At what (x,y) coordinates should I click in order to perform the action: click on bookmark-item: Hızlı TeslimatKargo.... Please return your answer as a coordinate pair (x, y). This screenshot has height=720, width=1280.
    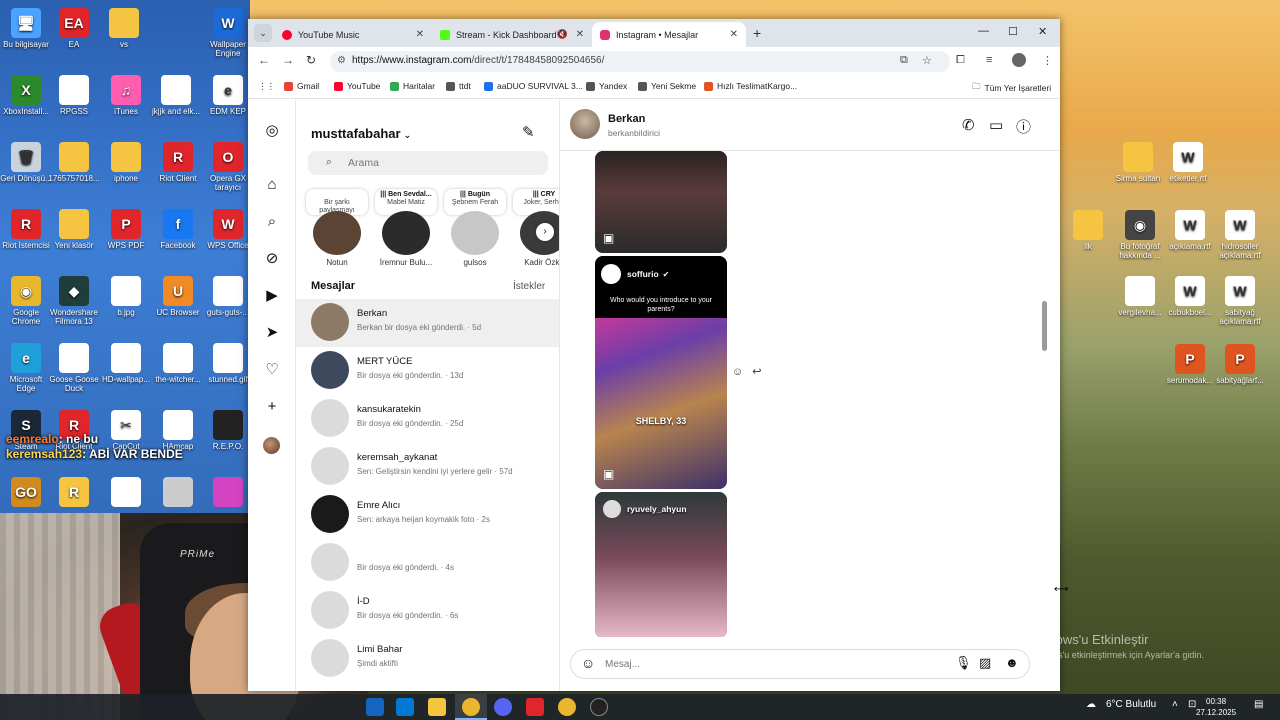
    Looking at the image, I should click on (750, 86).